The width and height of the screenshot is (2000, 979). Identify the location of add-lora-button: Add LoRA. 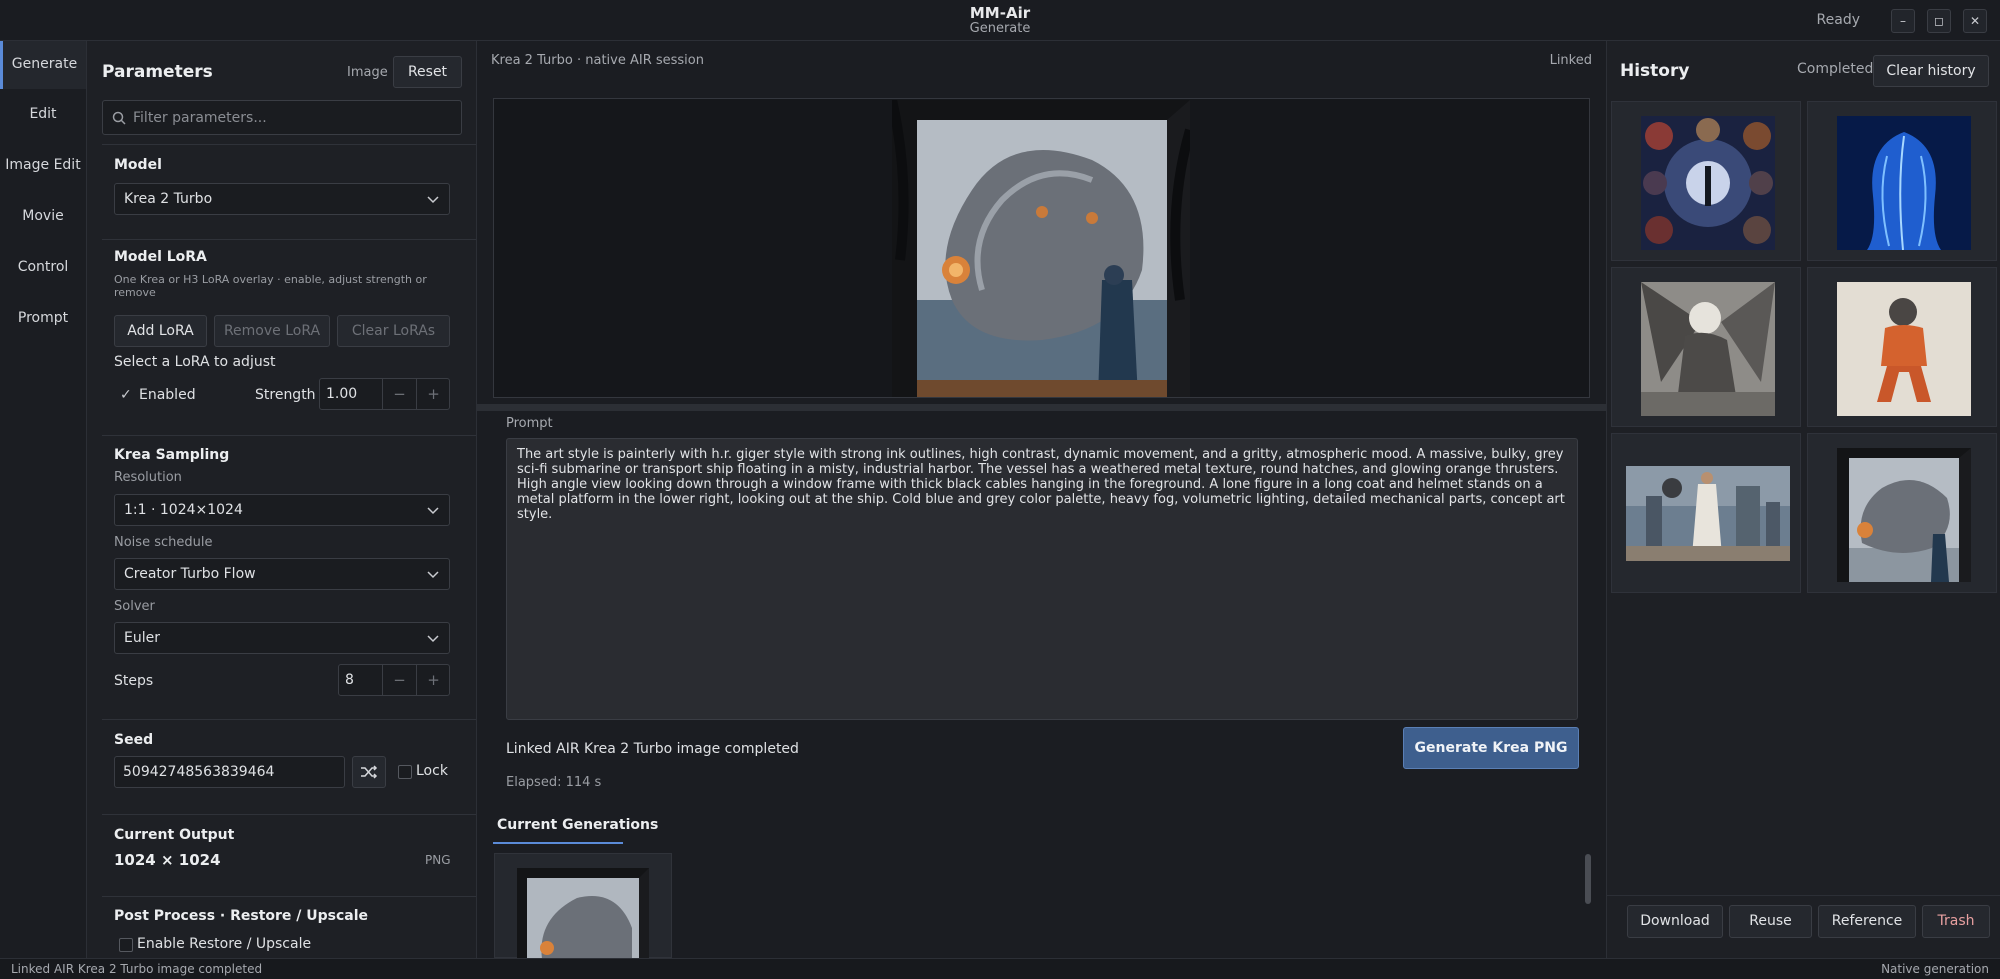
(160, 331).